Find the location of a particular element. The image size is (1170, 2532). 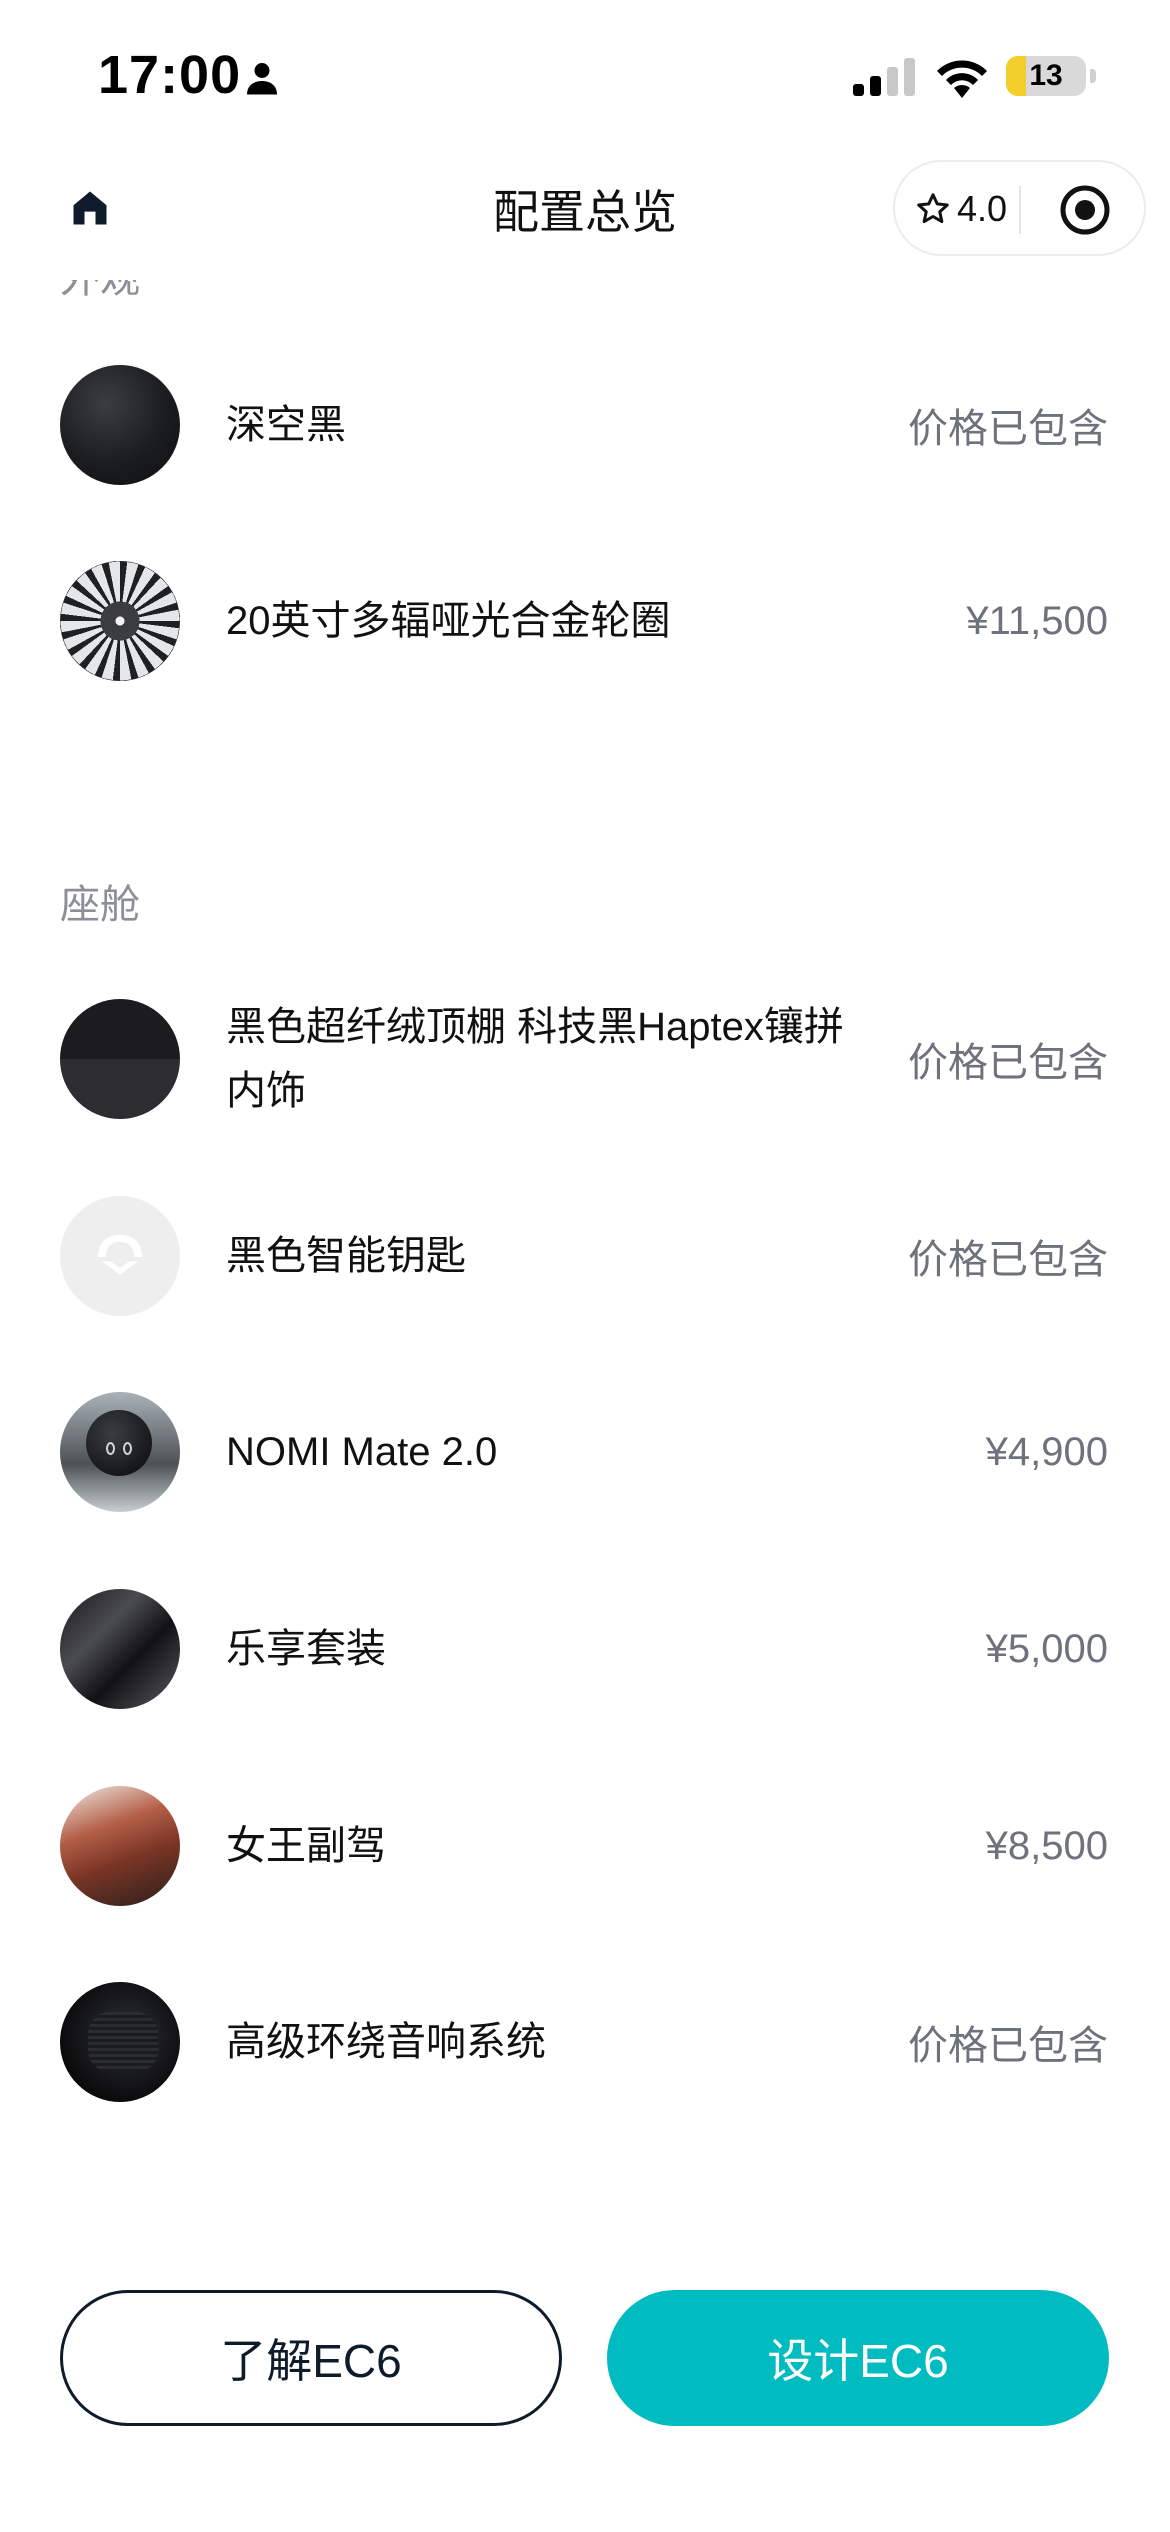

speaker-thumbnail is located at coordinates (120, 2042).